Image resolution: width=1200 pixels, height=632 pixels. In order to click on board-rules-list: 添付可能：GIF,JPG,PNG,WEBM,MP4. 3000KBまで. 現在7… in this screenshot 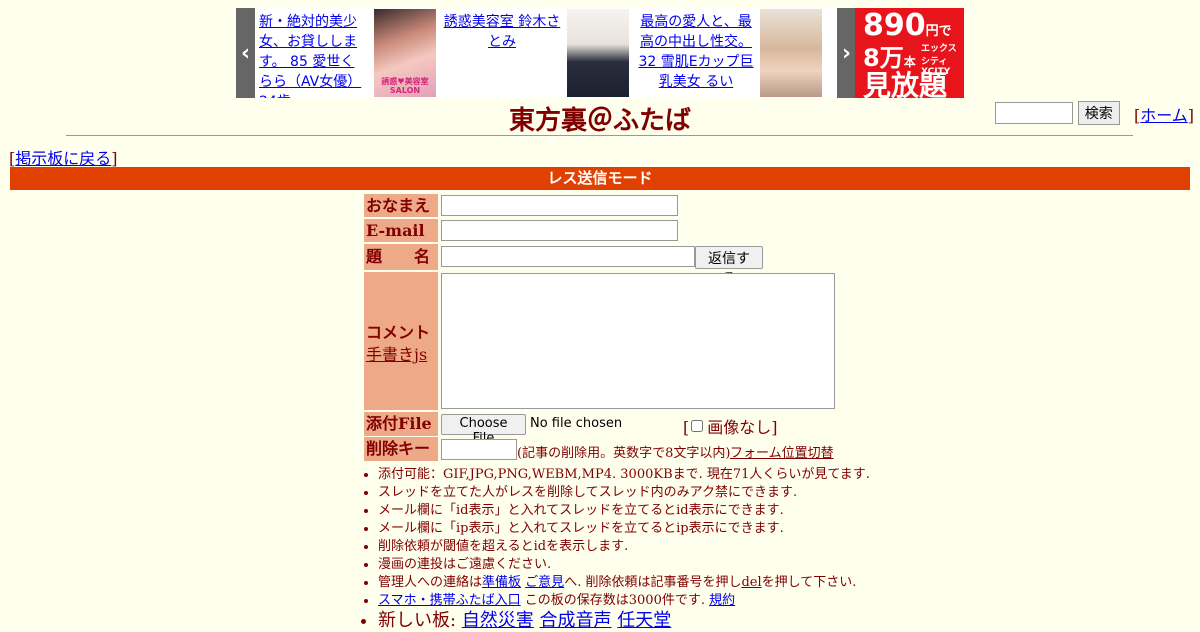, I will do `click(631, 549)`.